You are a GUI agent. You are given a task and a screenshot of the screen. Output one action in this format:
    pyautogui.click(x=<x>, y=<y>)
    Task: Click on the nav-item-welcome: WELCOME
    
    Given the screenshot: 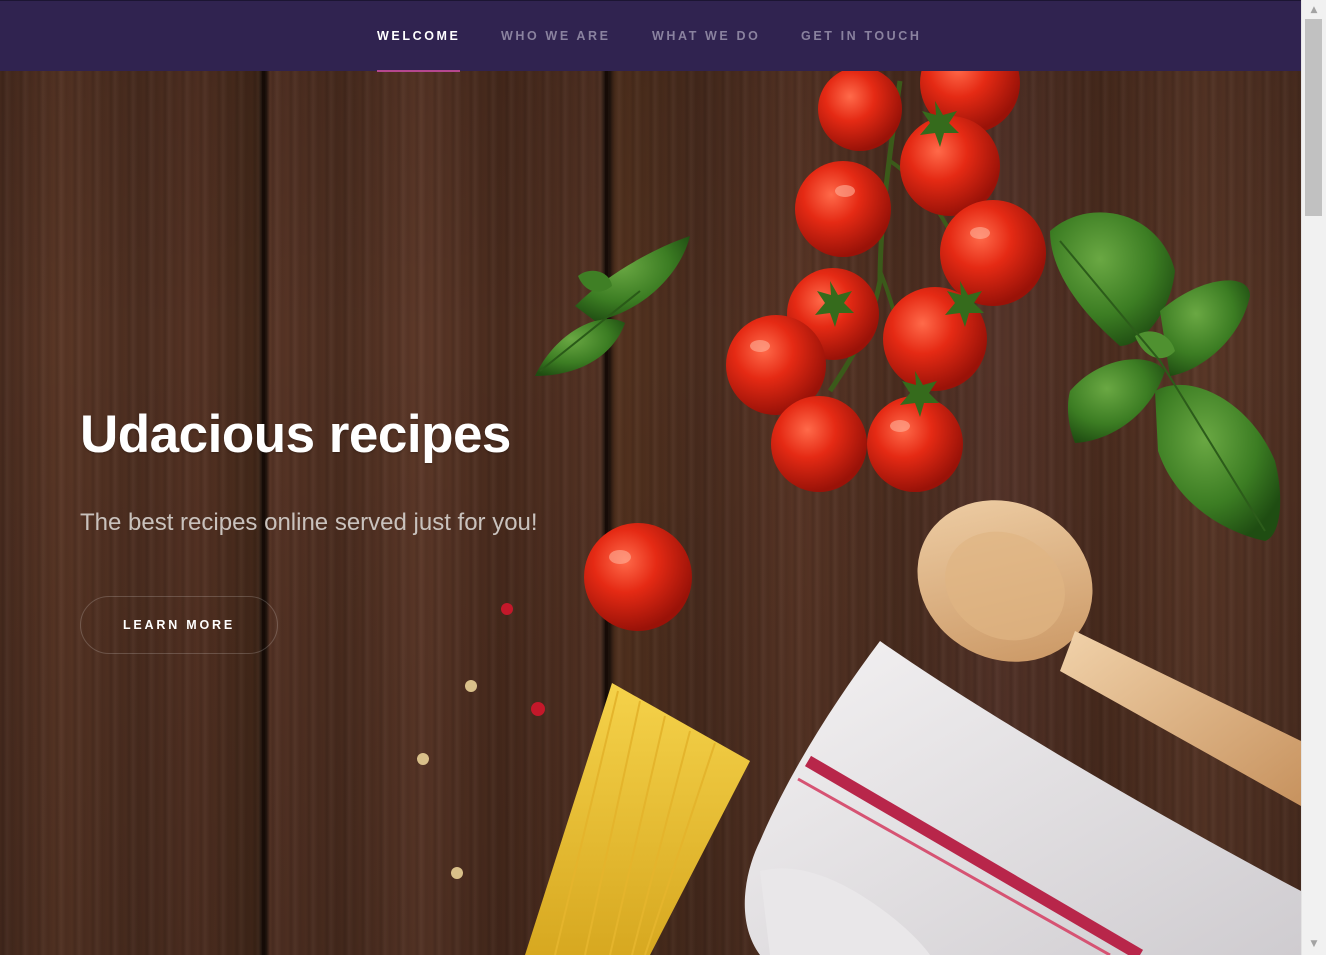 What is the action you would take?
    pyautogui.click(x=419, y=36)
    